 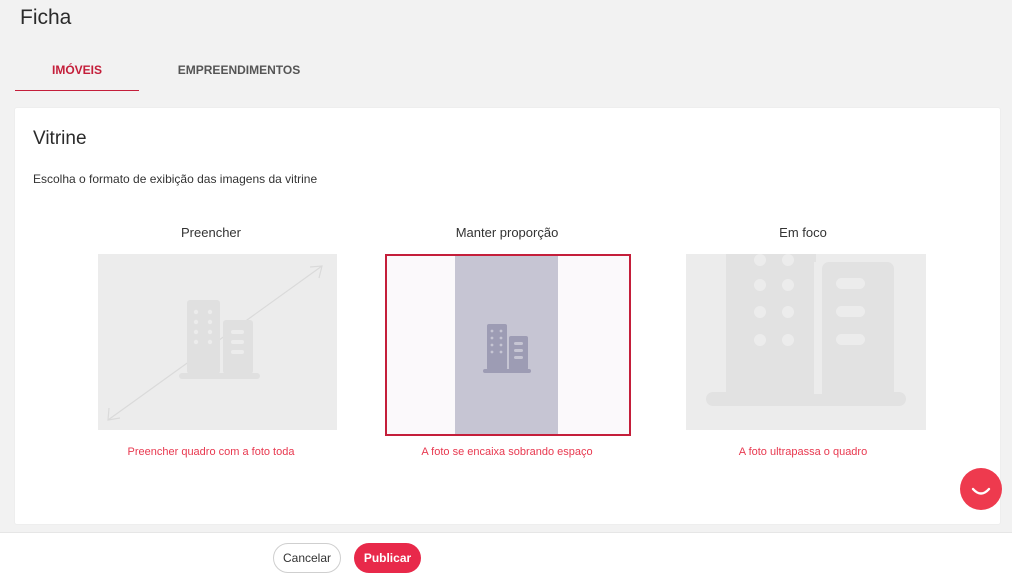 What do you see at coordinates (307, 558) in the screenshot?
I see `cancel-button: Cancelar` at bounding box center [307, 558].